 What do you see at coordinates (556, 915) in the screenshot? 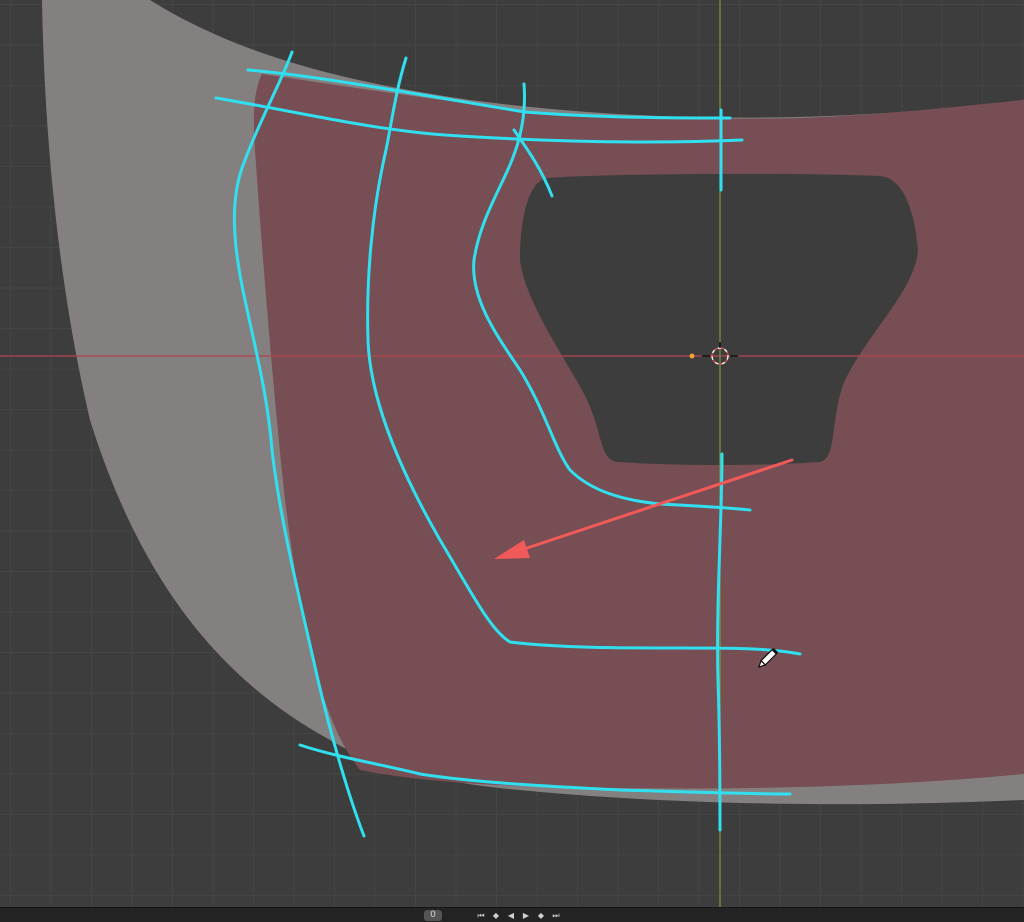
I see `jump-to-end-icon: ⏭` at bounding box center [556, 915].